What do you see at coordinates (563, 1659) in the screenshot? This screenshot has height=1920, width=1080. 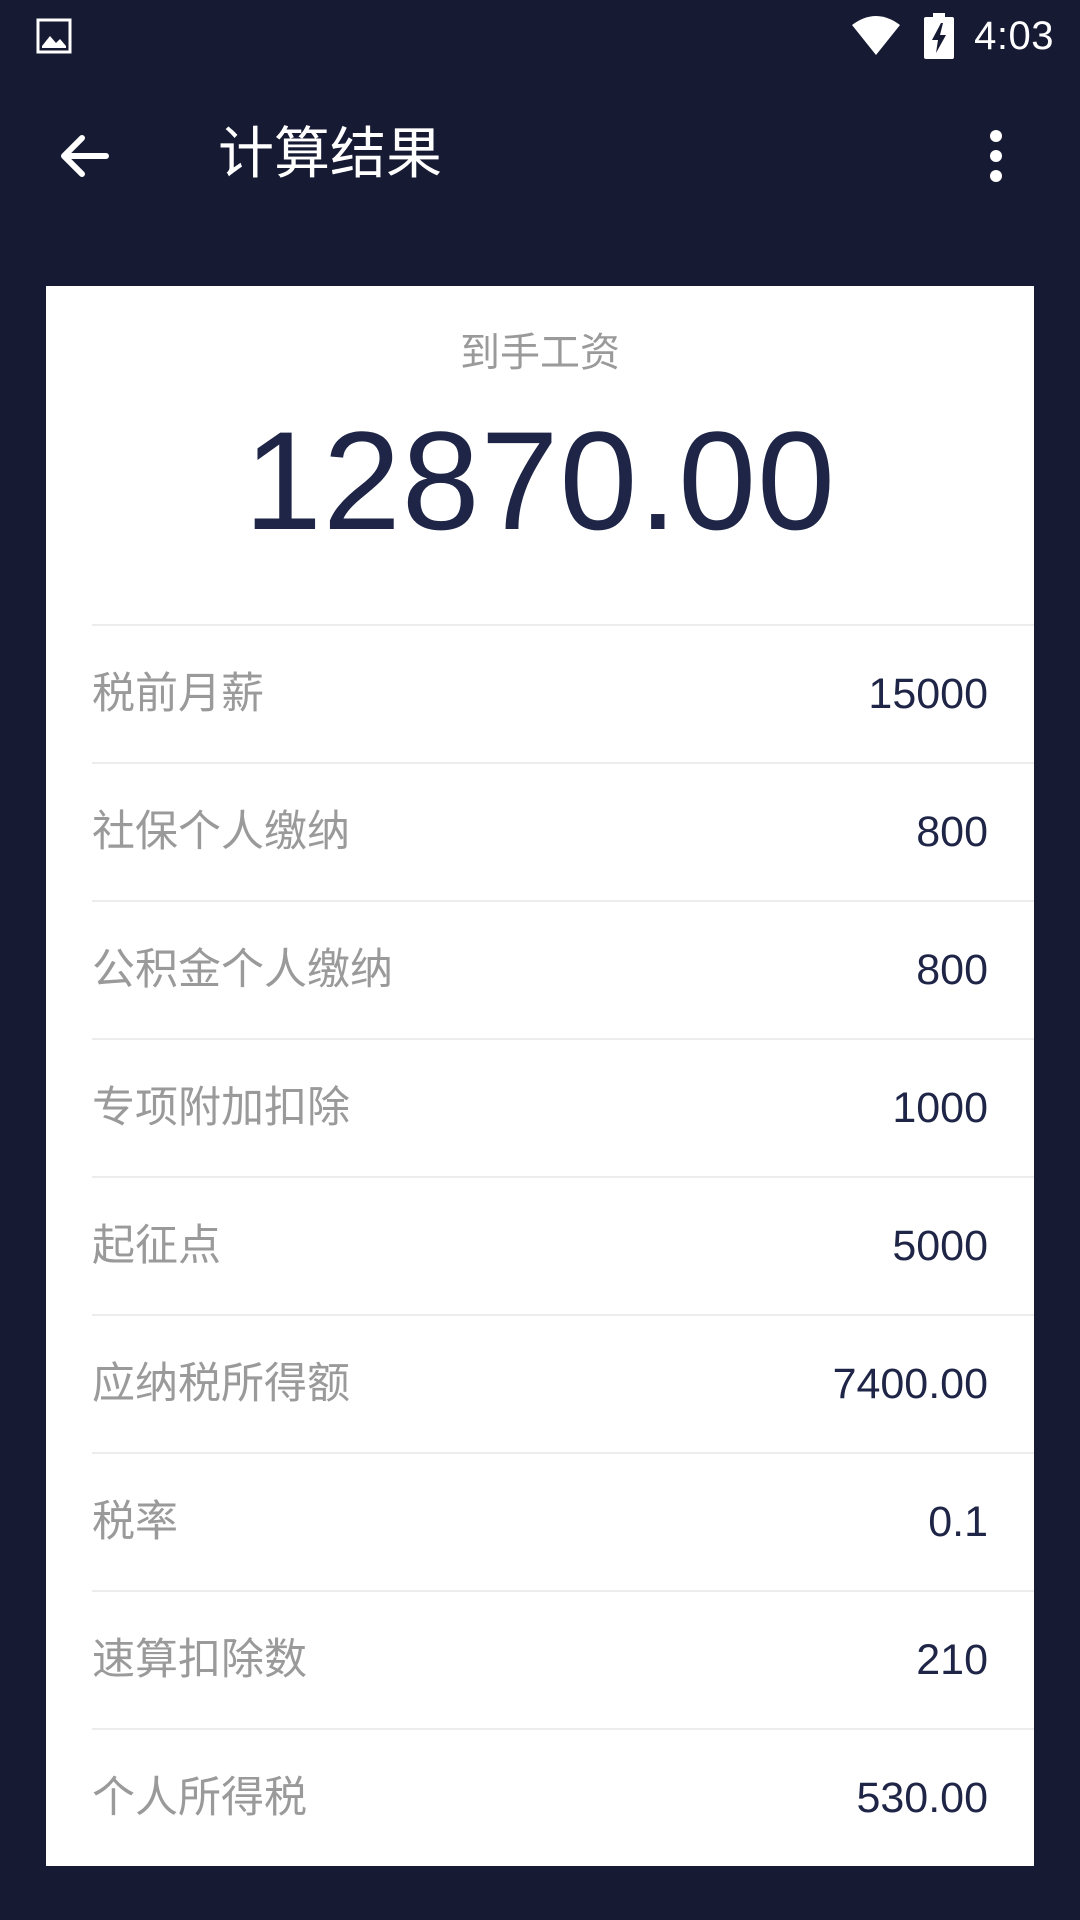 I see `result-row-quick-deduction: 速算扣除数 210` at bounding box center [563, 1659].